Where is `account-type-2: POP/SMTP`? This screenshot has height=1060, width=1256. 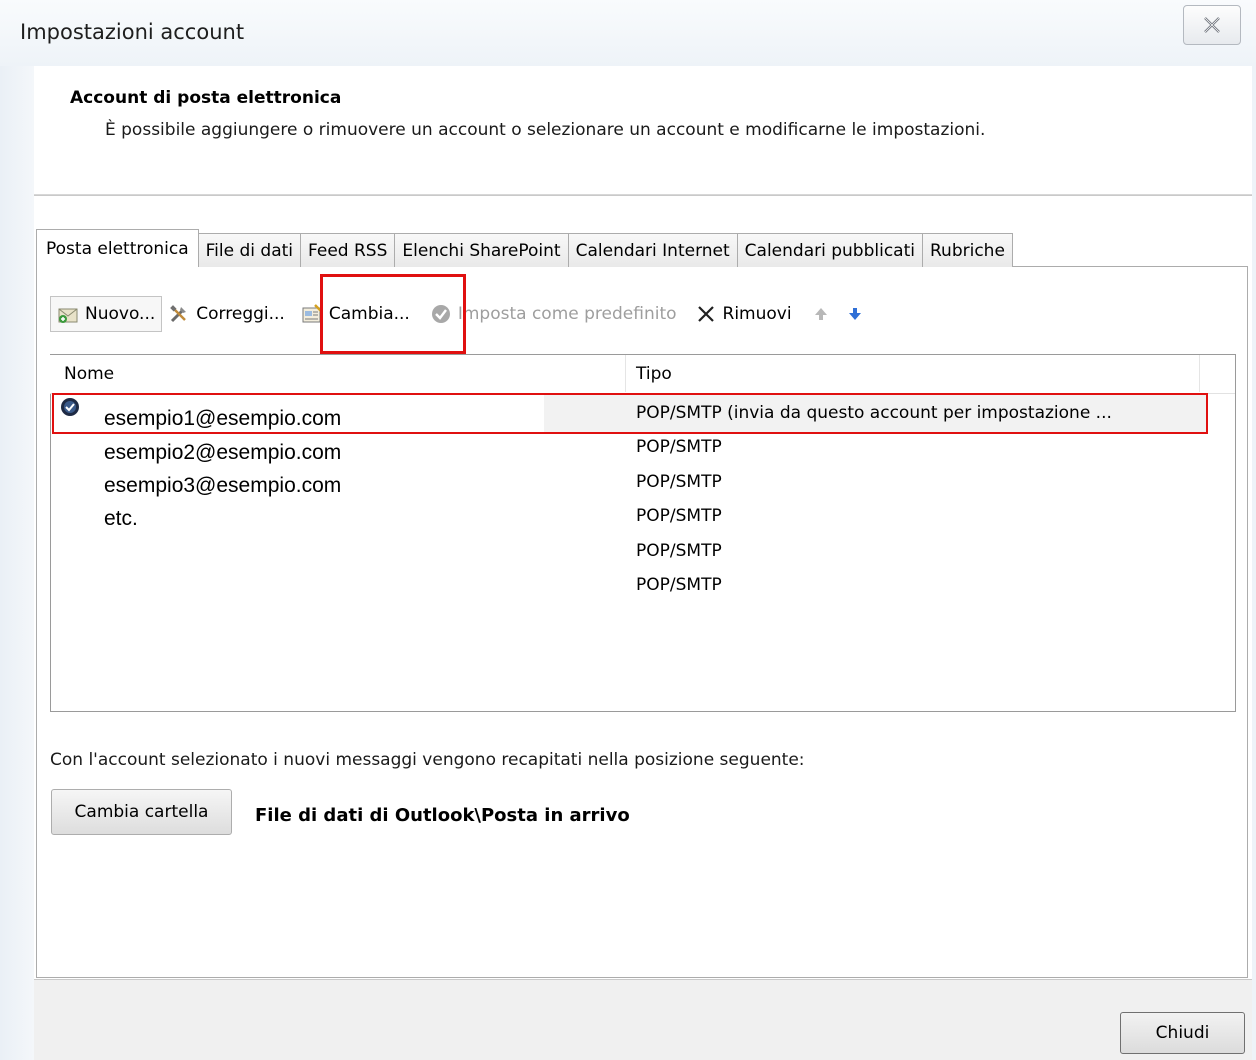 account-type-2: POP/SMTP is located at coordinates (679, 447).